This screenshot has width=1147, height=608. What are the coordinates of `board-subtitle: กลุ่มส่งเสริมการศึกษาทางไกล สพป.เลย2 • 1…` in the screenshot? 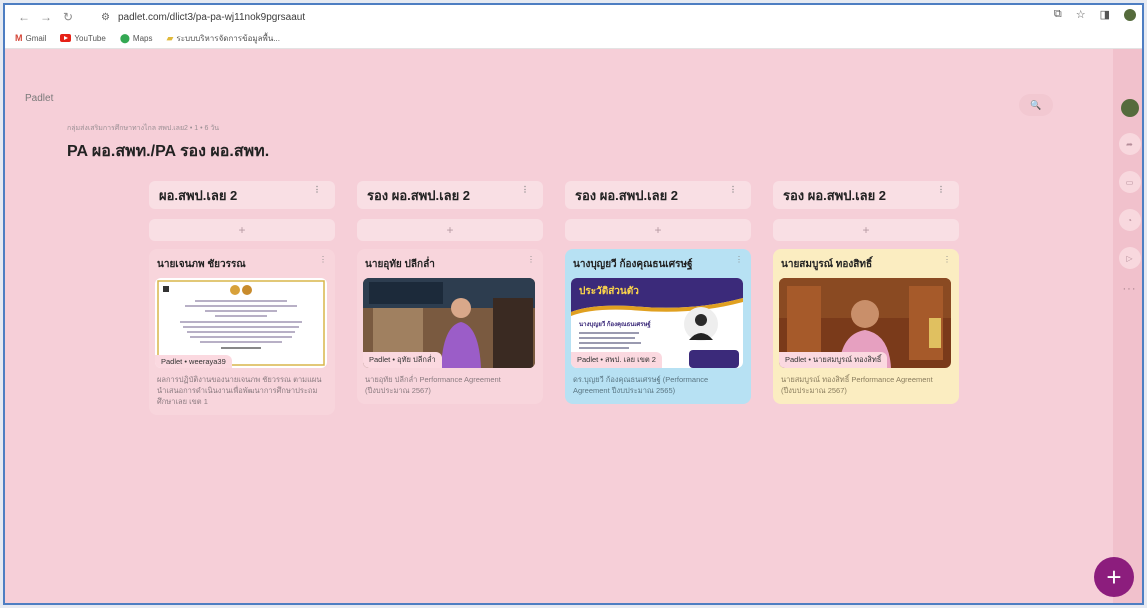 It's located at (143, 128).